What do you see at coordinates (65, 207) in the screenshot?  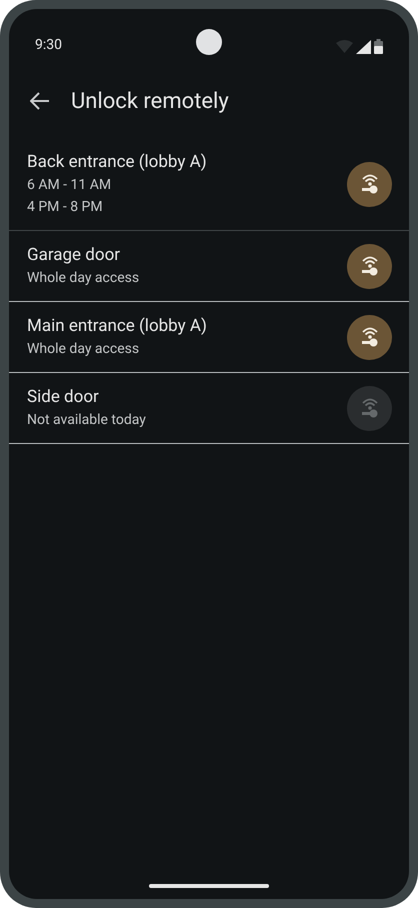 I see `access-hours: 4 PM - 8 PM` at bounding box center [65, 207].